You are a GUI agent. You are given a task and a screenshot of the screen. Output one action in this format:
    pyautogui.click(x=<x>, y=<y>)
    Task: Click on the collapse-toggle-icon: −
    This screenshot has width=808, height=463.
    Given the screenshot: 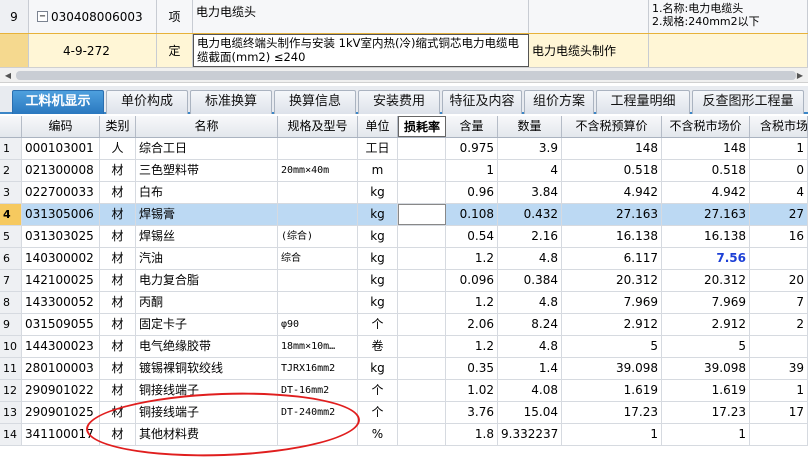 What is the action you would take?
    pyautogui.click(x=42, y=16)
    